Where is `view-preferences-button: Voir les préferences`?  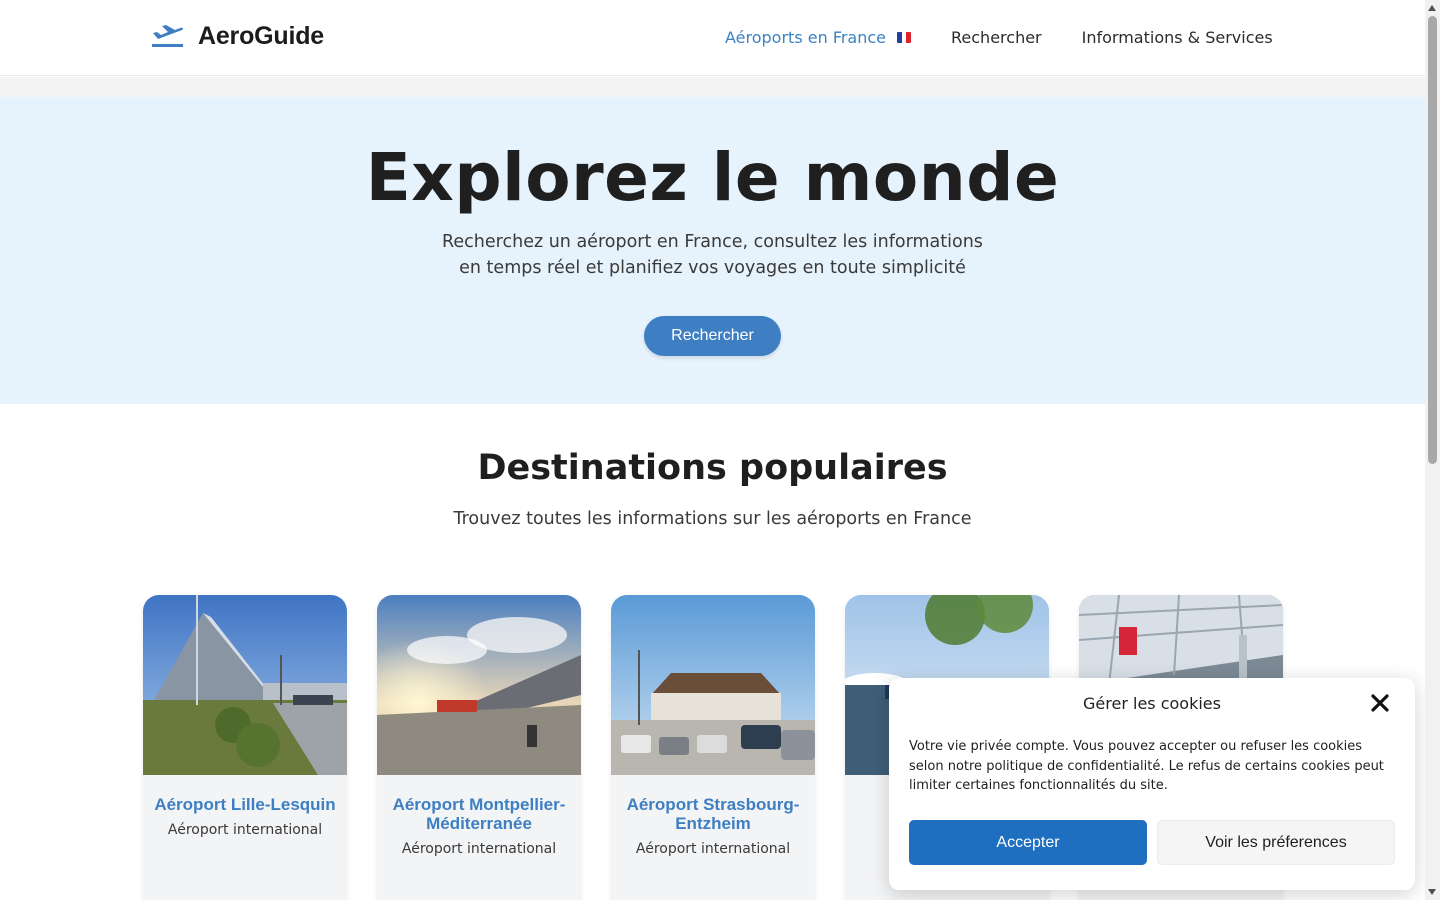
view-preferences-button: Voir les préferences is located at coordinates (1276, 842).